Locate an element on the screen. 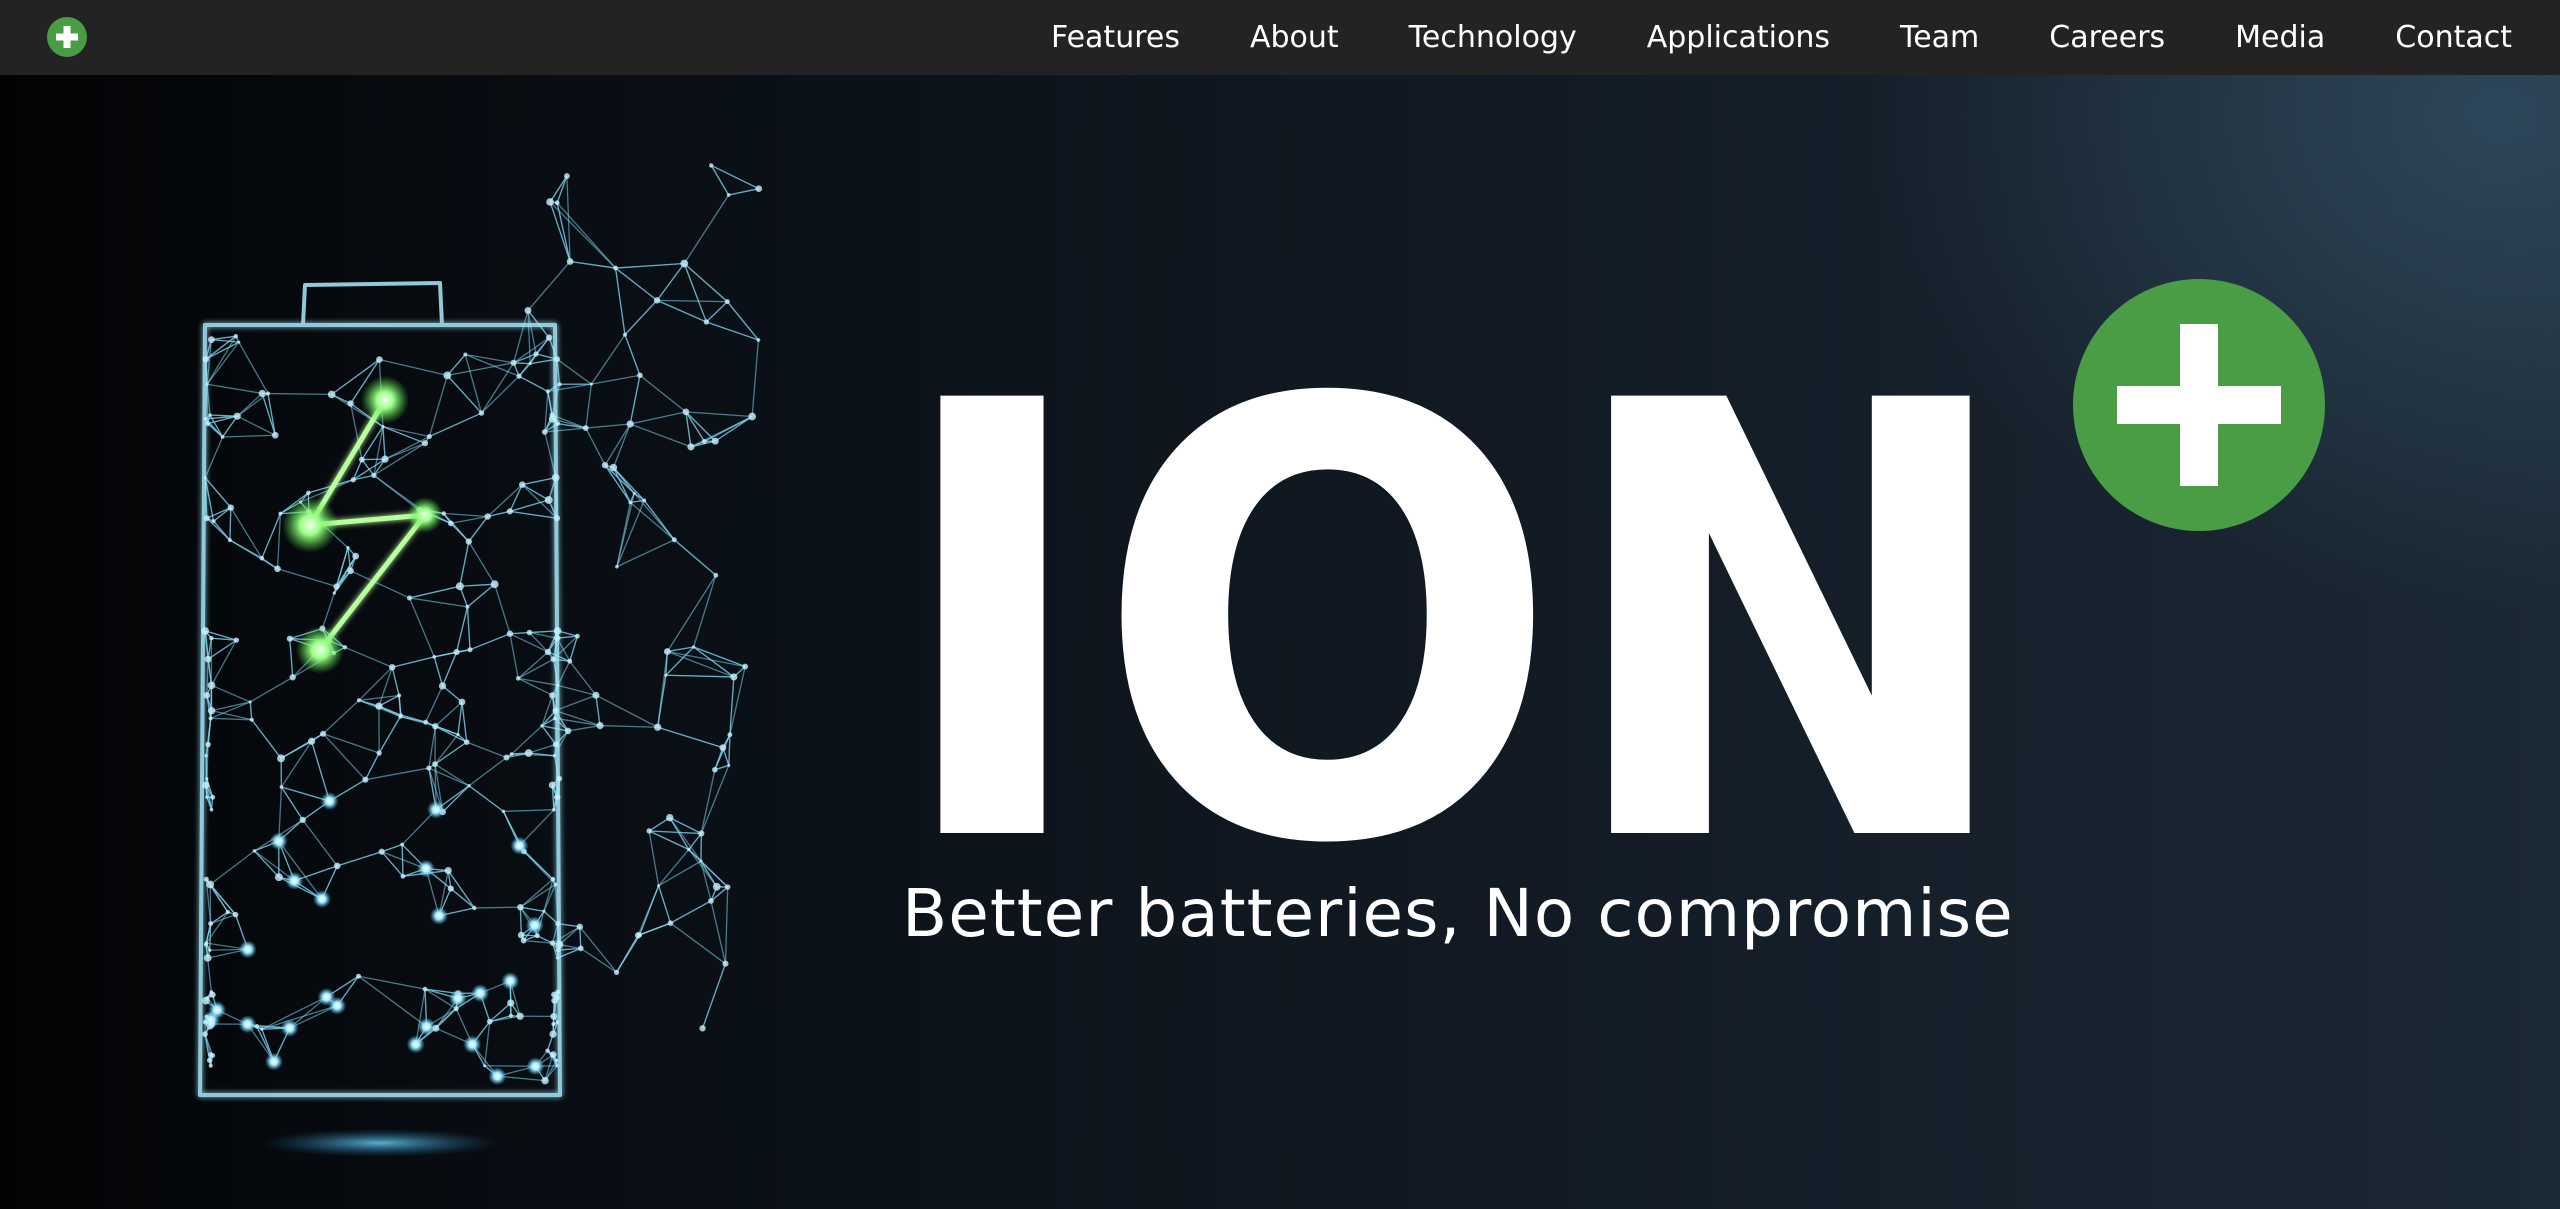 This screenshot has height=1209, width=2560. hero-tagline: Better batteries, No compromise is located at coordinates (1458, 913).